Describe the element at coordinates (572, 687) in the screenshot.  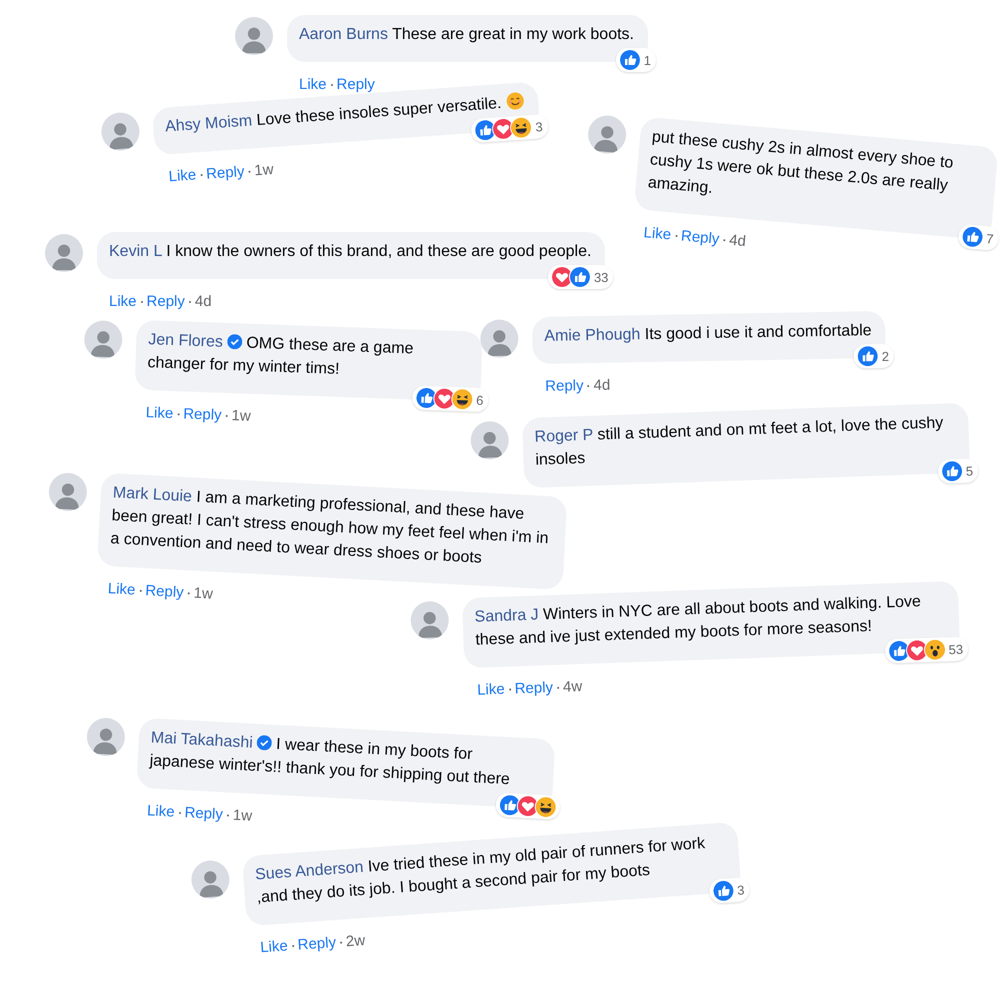
I see `comment-time: 4w` at that location.